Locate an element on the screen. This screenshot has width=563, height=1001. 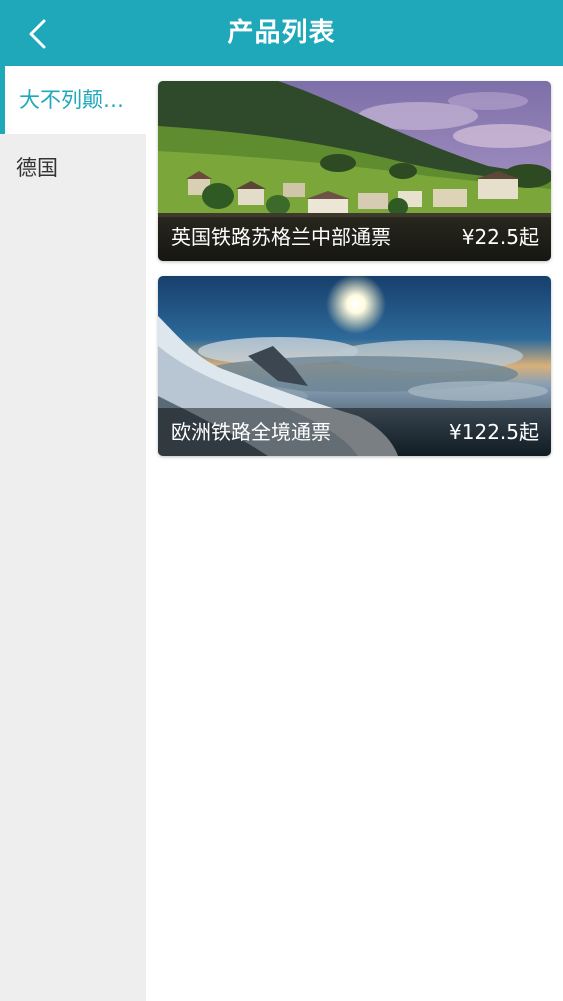
product-name: 英国铁路苏格兰中部通票 is located at coordinates (281, 237).